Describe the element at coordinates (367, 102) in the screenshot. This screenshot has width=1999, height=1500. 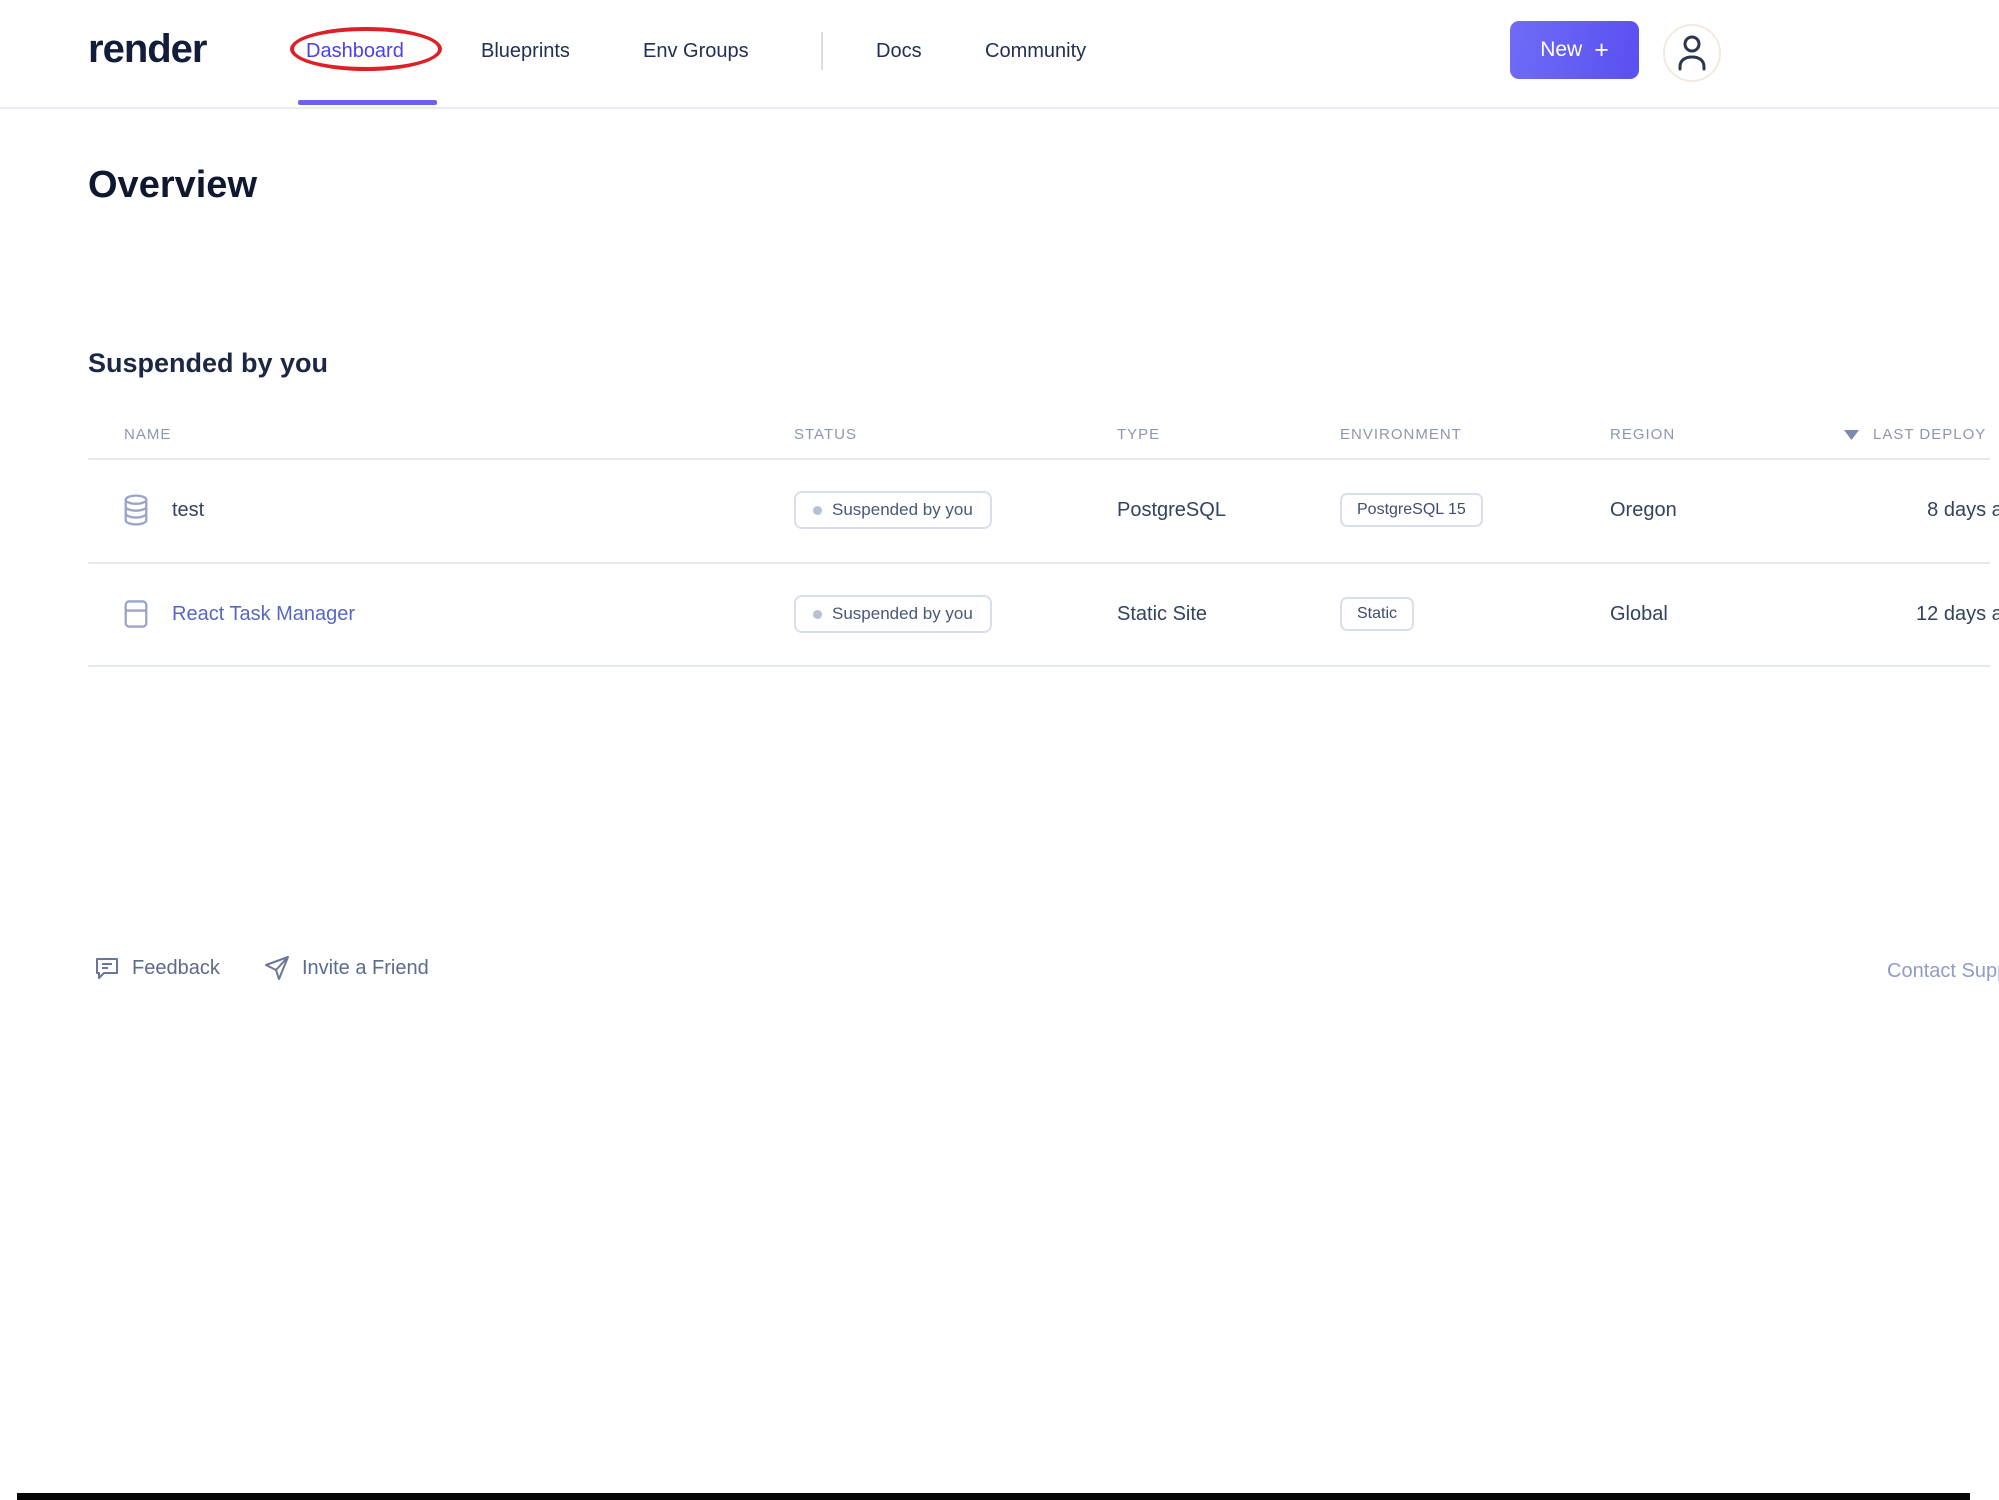
I see `active-tab-underline` at that location.